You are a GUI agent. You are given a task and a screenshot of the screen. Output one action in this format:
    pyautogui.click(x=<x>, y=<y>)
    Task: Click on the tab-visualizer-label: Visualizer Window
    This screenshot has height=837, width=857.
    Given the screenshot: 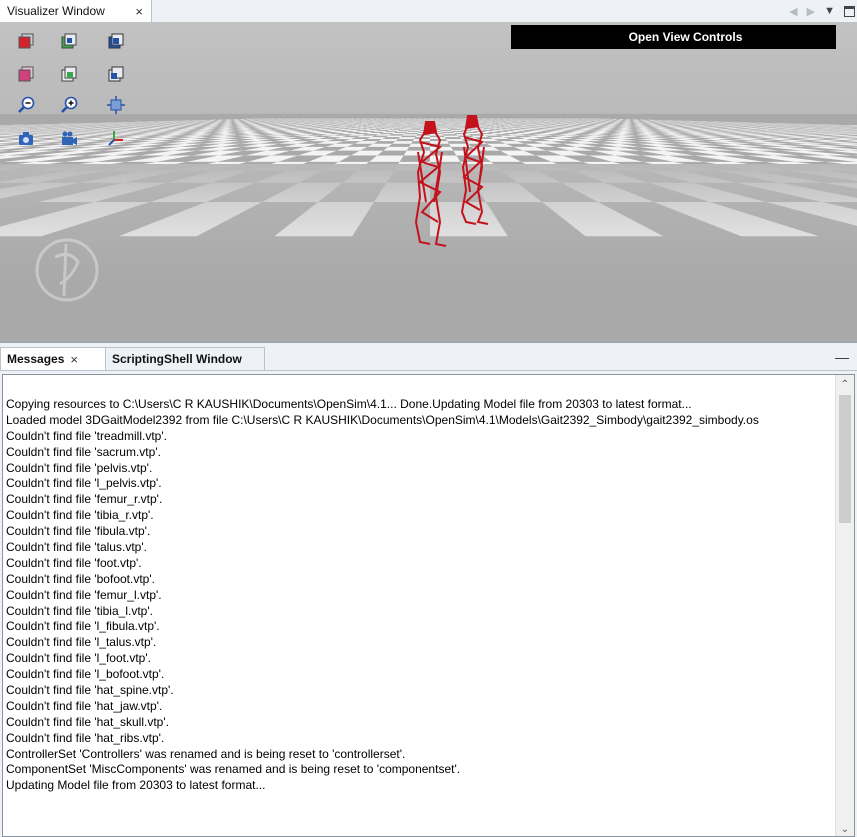 What is the action you would take?
    pyautogui.click(x=56, y=11)
    